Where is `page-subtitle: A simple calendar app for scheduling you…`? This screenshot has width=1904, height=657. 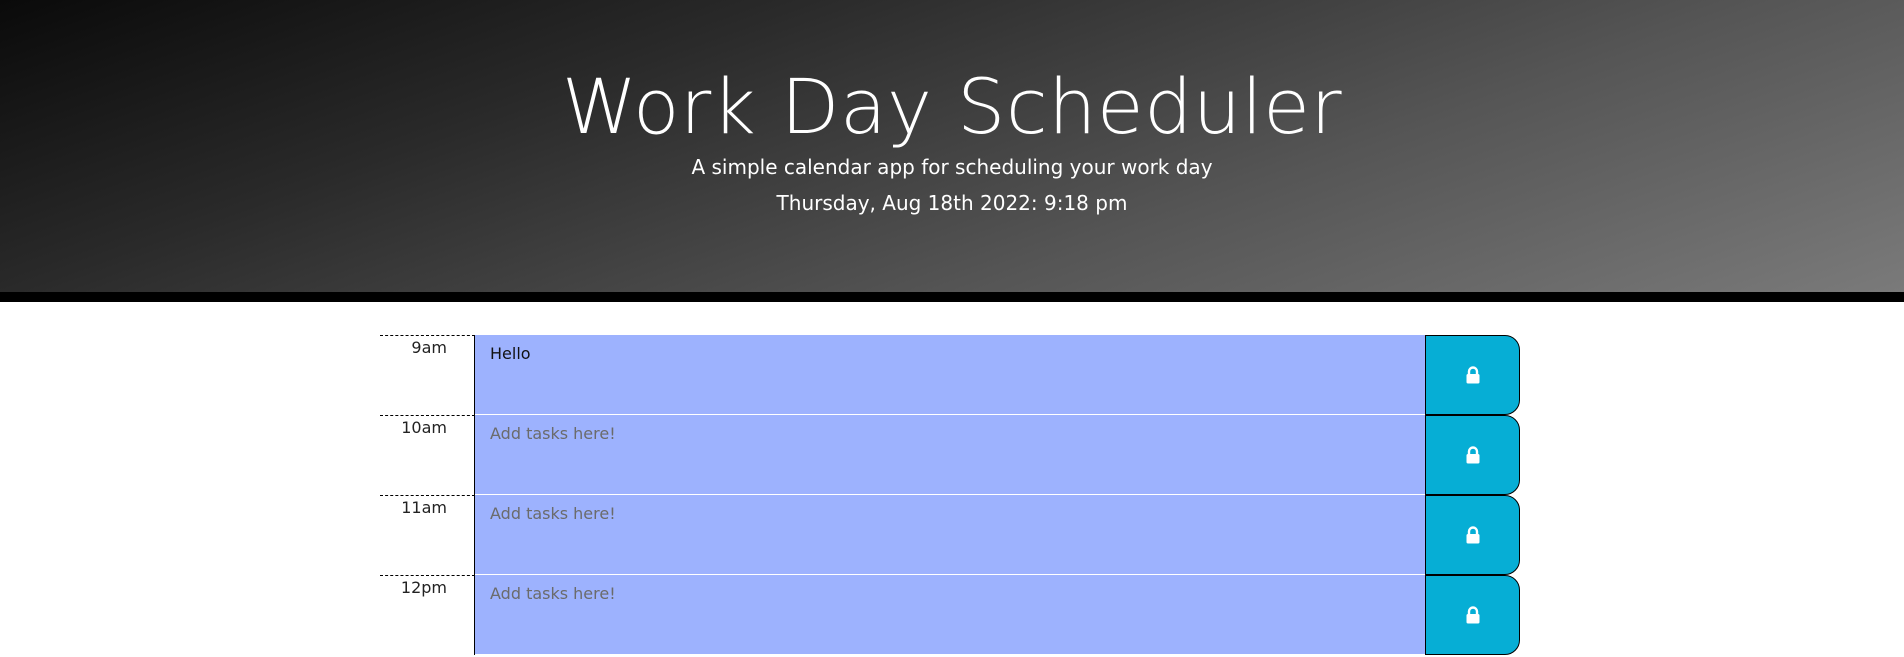
page-subtitle: A simple calendar app for scheduling you… is located at coordinates (952, 167).